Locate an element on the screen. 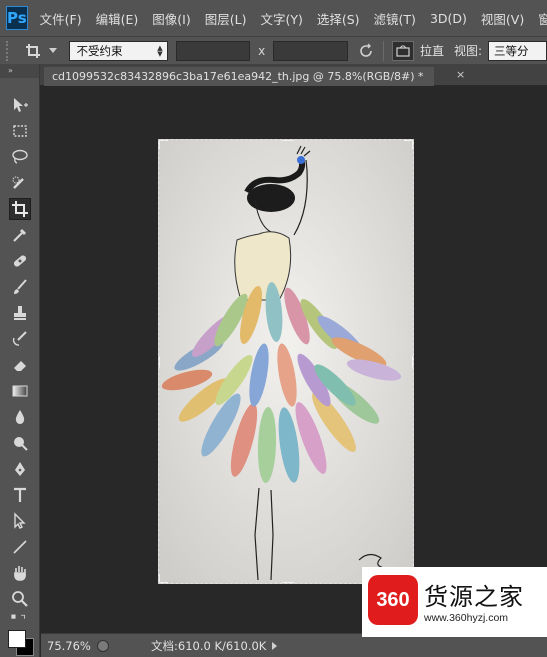  swap-colors-icon is located at coordinates (19, 618).